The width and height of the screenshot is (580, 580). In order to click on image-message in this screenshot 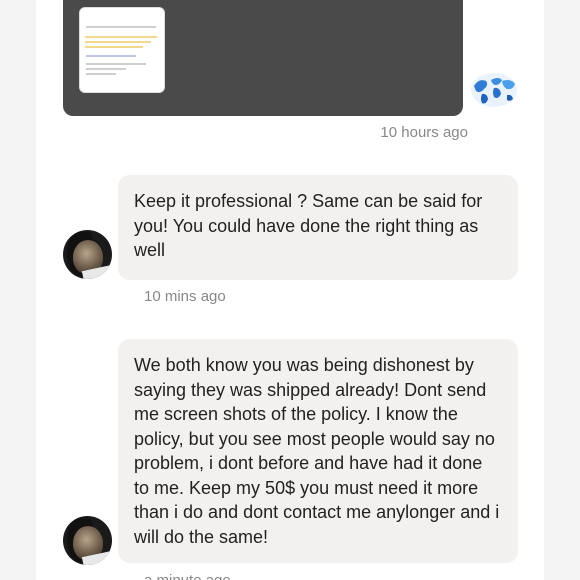, I will do `click(263, 58)`.